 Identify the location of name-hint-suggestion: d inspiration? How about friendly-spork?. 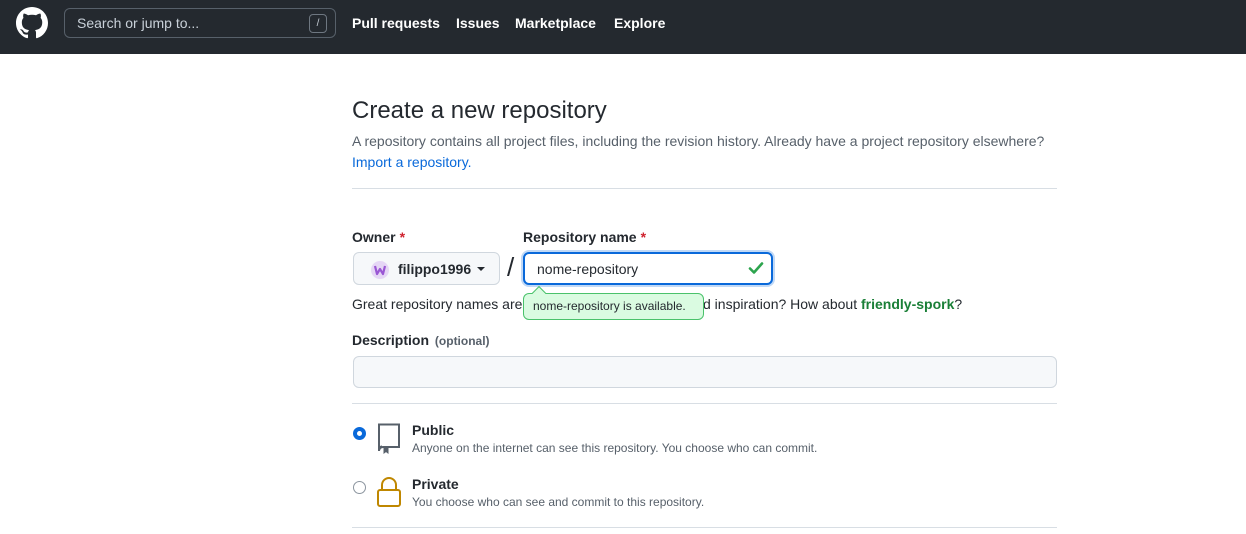
(832, 304).